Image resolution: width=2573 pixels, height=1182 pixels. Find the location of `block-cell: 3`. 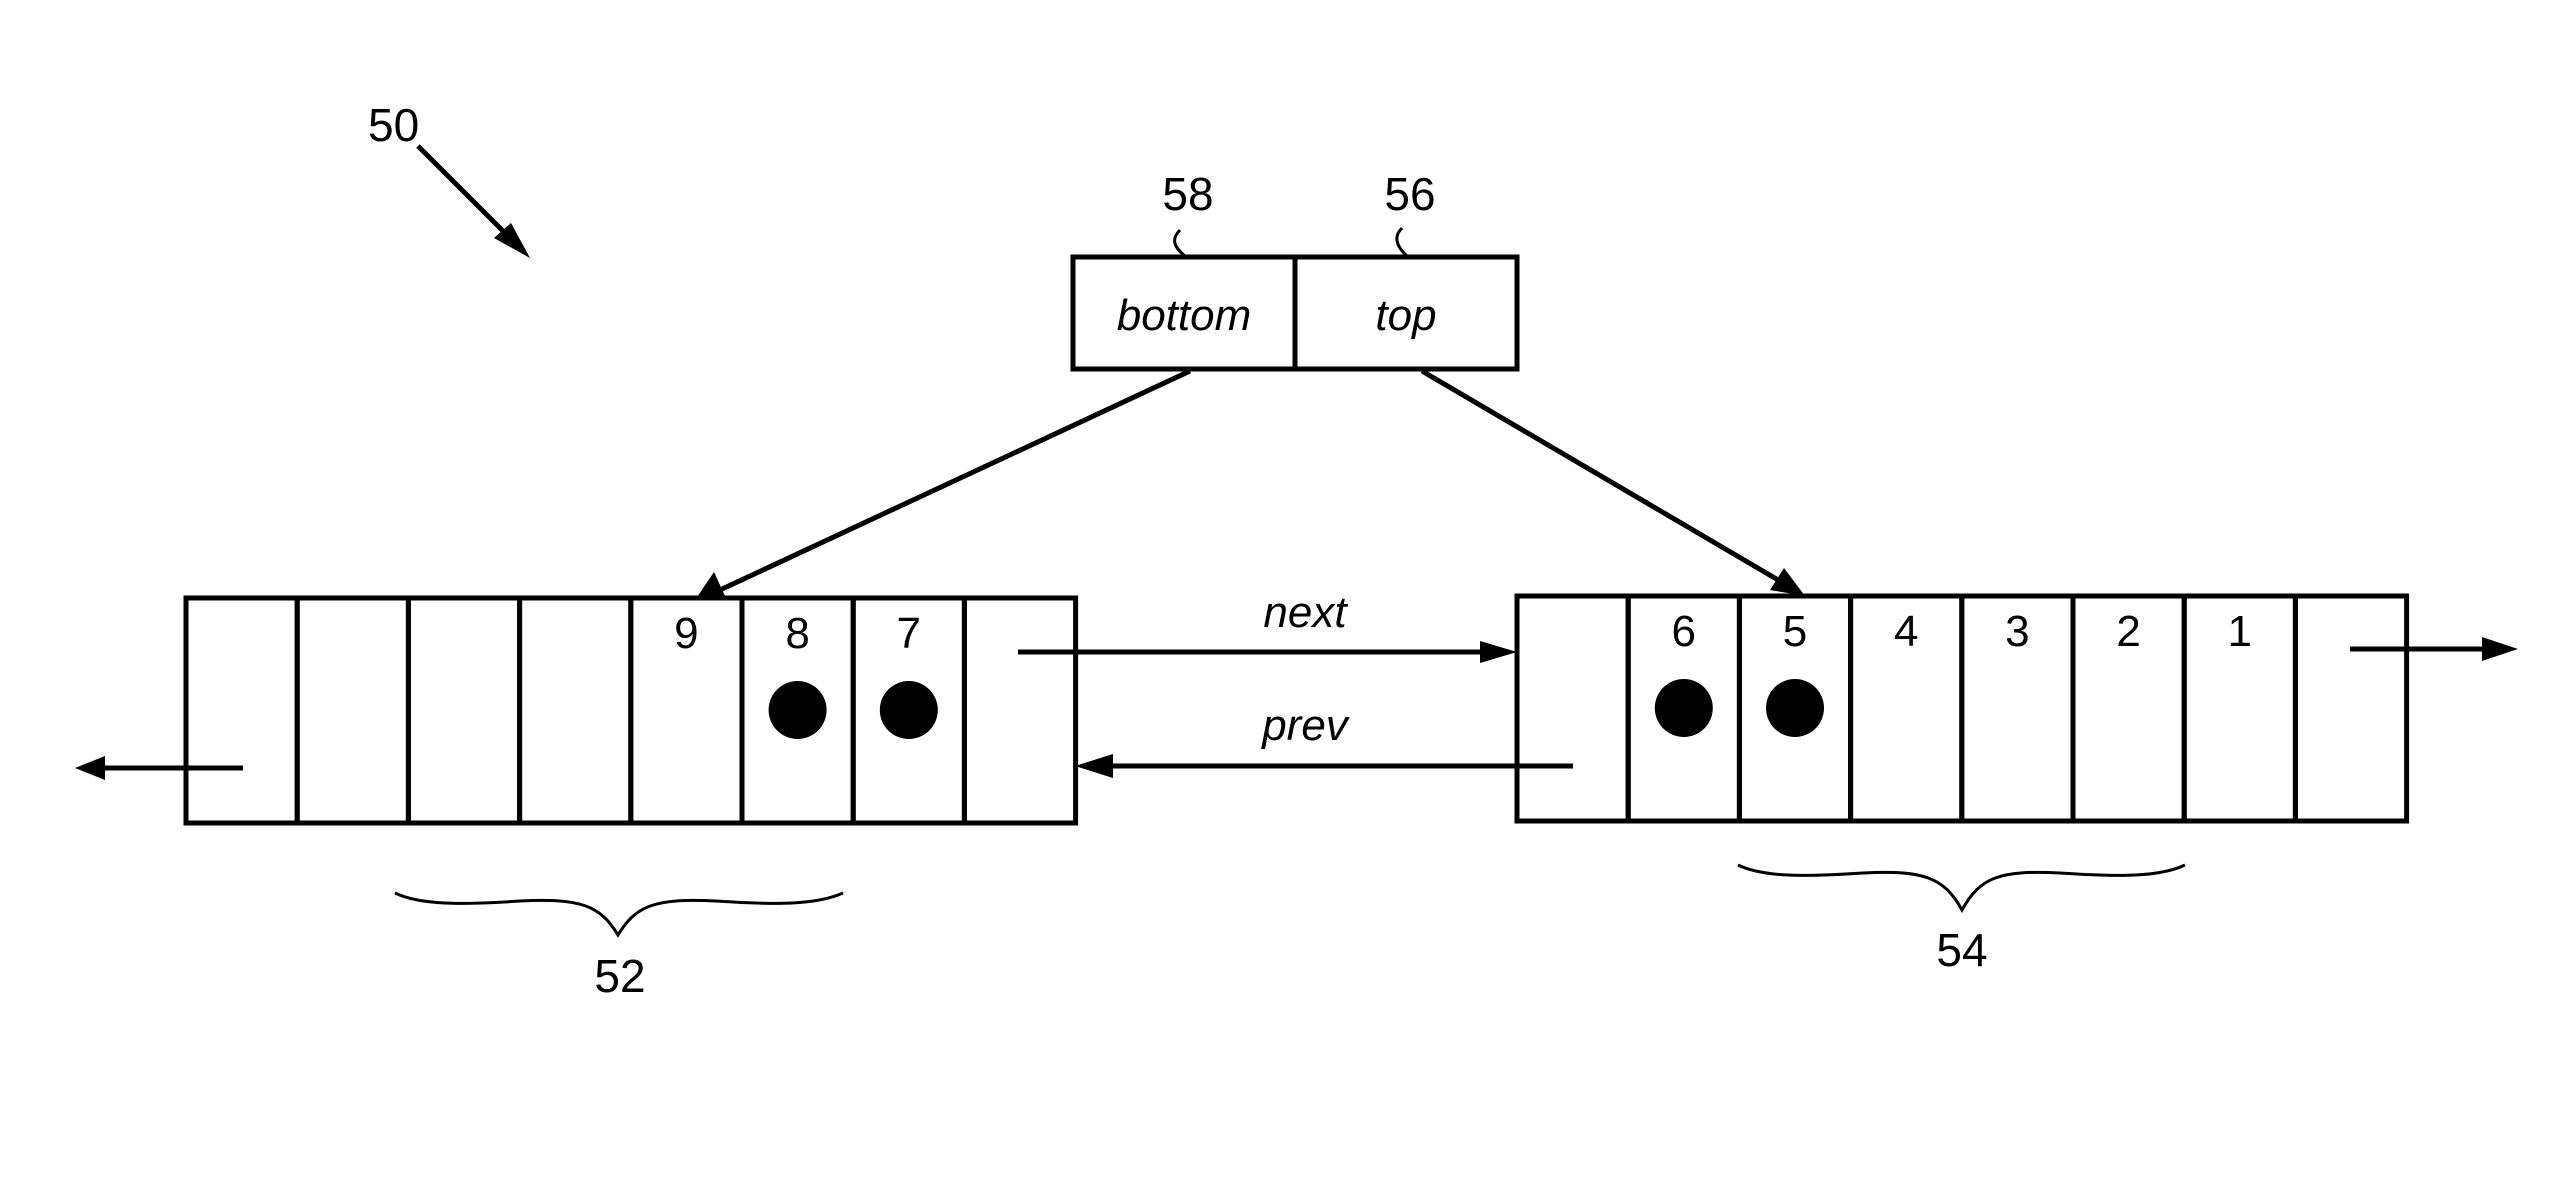

block-cell: 3 is located at coordinates (2017, 708).